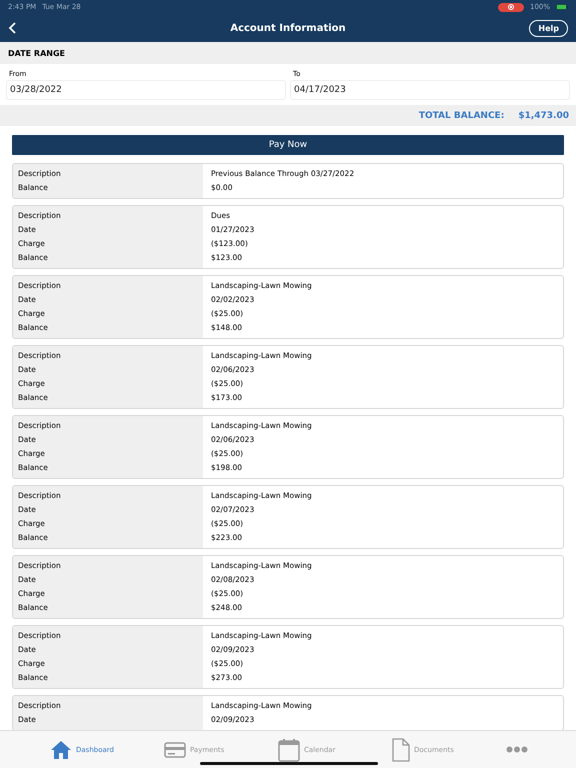  I want to click on more-icon, so click(517, 749).